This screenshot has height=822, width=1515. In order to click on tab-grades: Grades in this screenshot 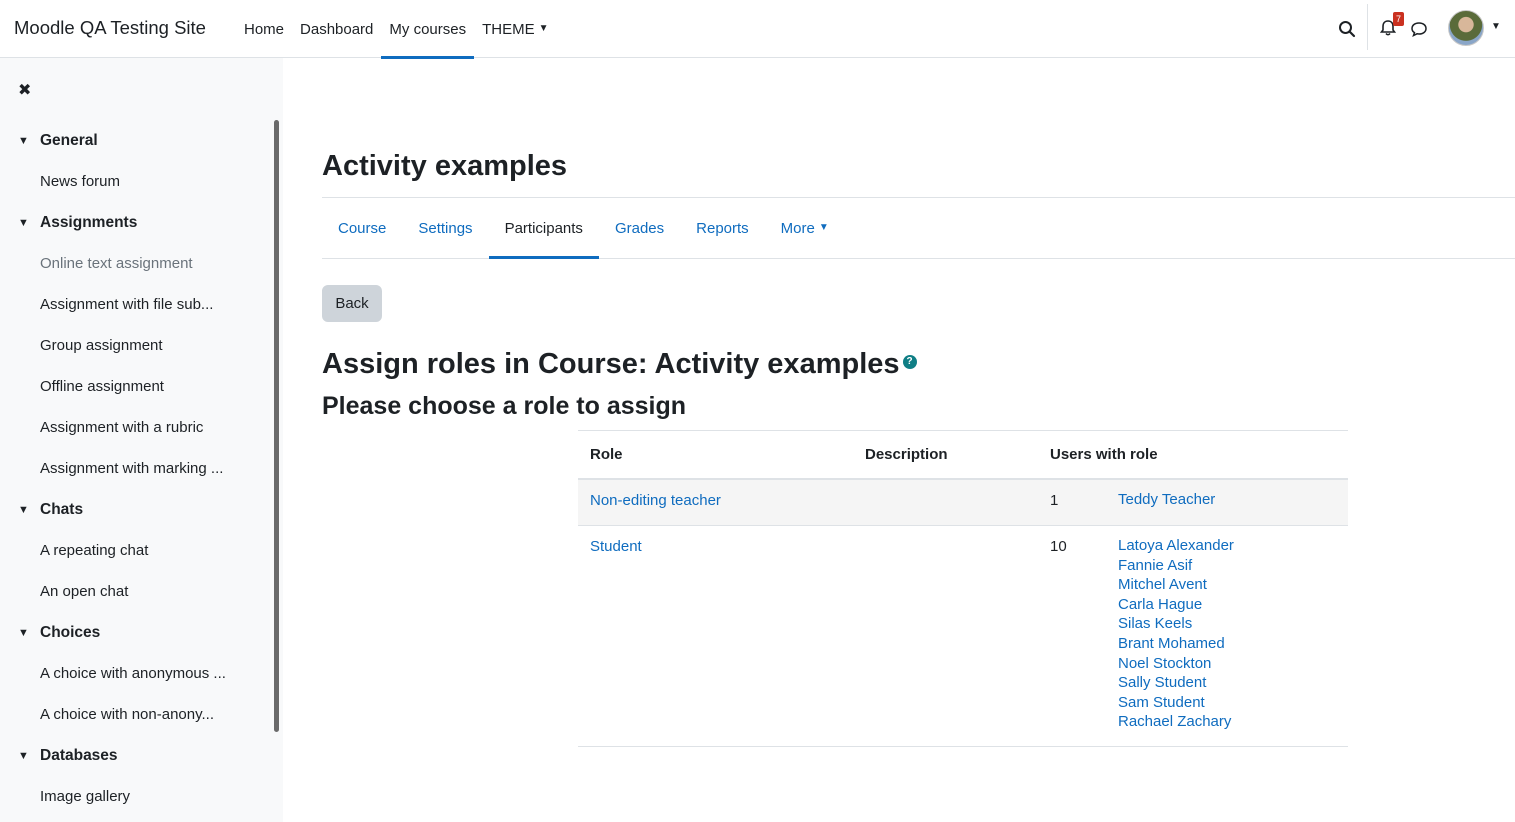, I will do `click(639, 228)`.